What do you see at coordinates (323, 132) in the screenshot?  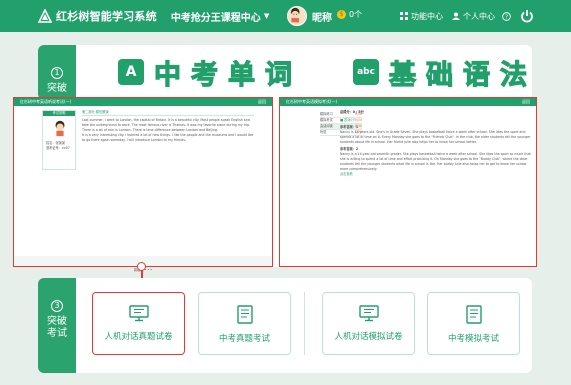 I see `menu-item-label: 听说` at bounding box center [323, 132].